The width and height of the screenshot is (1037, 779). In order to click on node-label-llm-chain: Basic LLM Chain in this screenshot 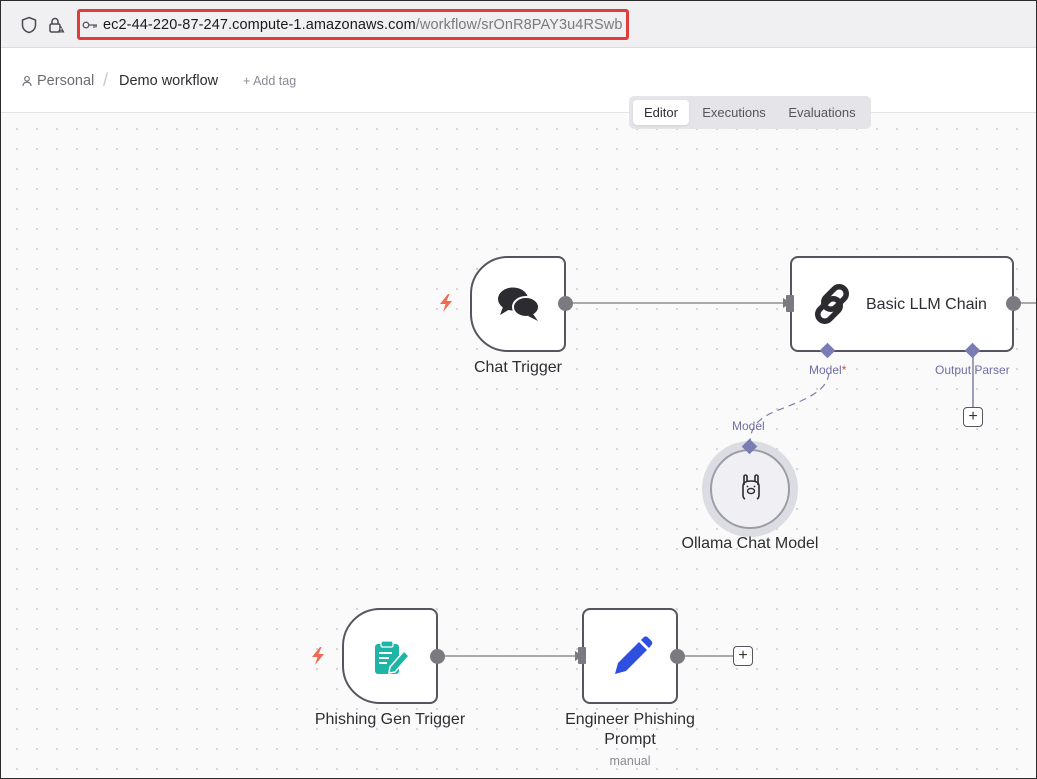, I will do `click(926, 304)`.